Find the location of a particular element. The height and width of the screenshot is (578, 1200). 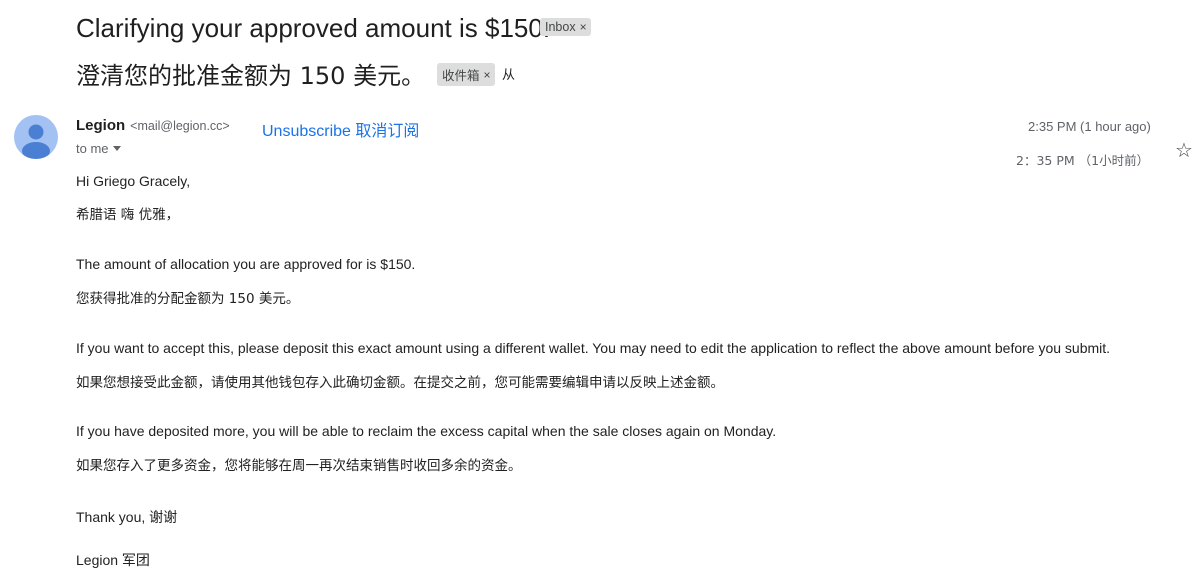

sender-info: Legion <mail@legion.cc> is located at coordinates (153, 125).